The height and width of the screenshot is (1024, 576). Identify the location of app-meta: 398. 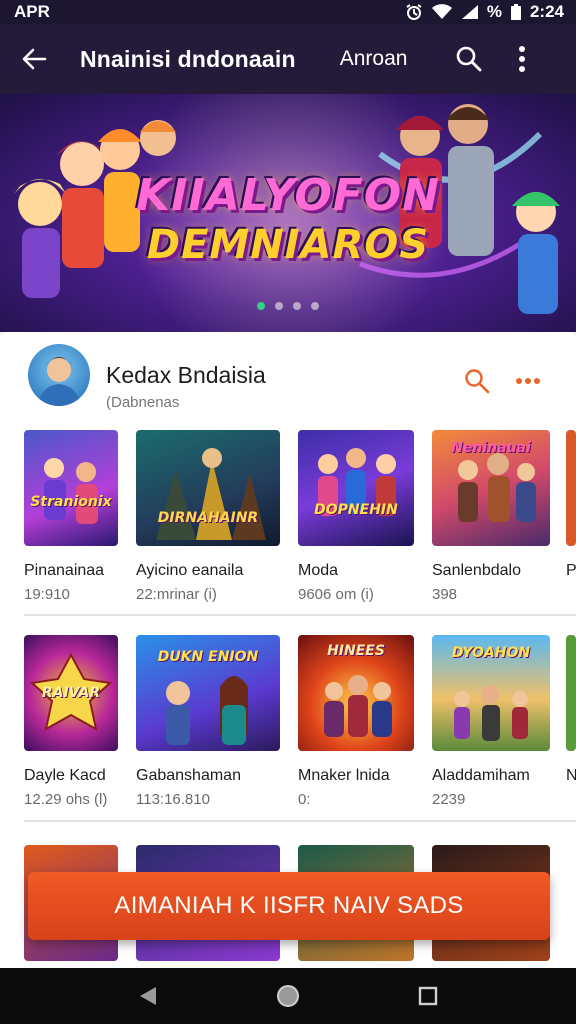
(445, 594).